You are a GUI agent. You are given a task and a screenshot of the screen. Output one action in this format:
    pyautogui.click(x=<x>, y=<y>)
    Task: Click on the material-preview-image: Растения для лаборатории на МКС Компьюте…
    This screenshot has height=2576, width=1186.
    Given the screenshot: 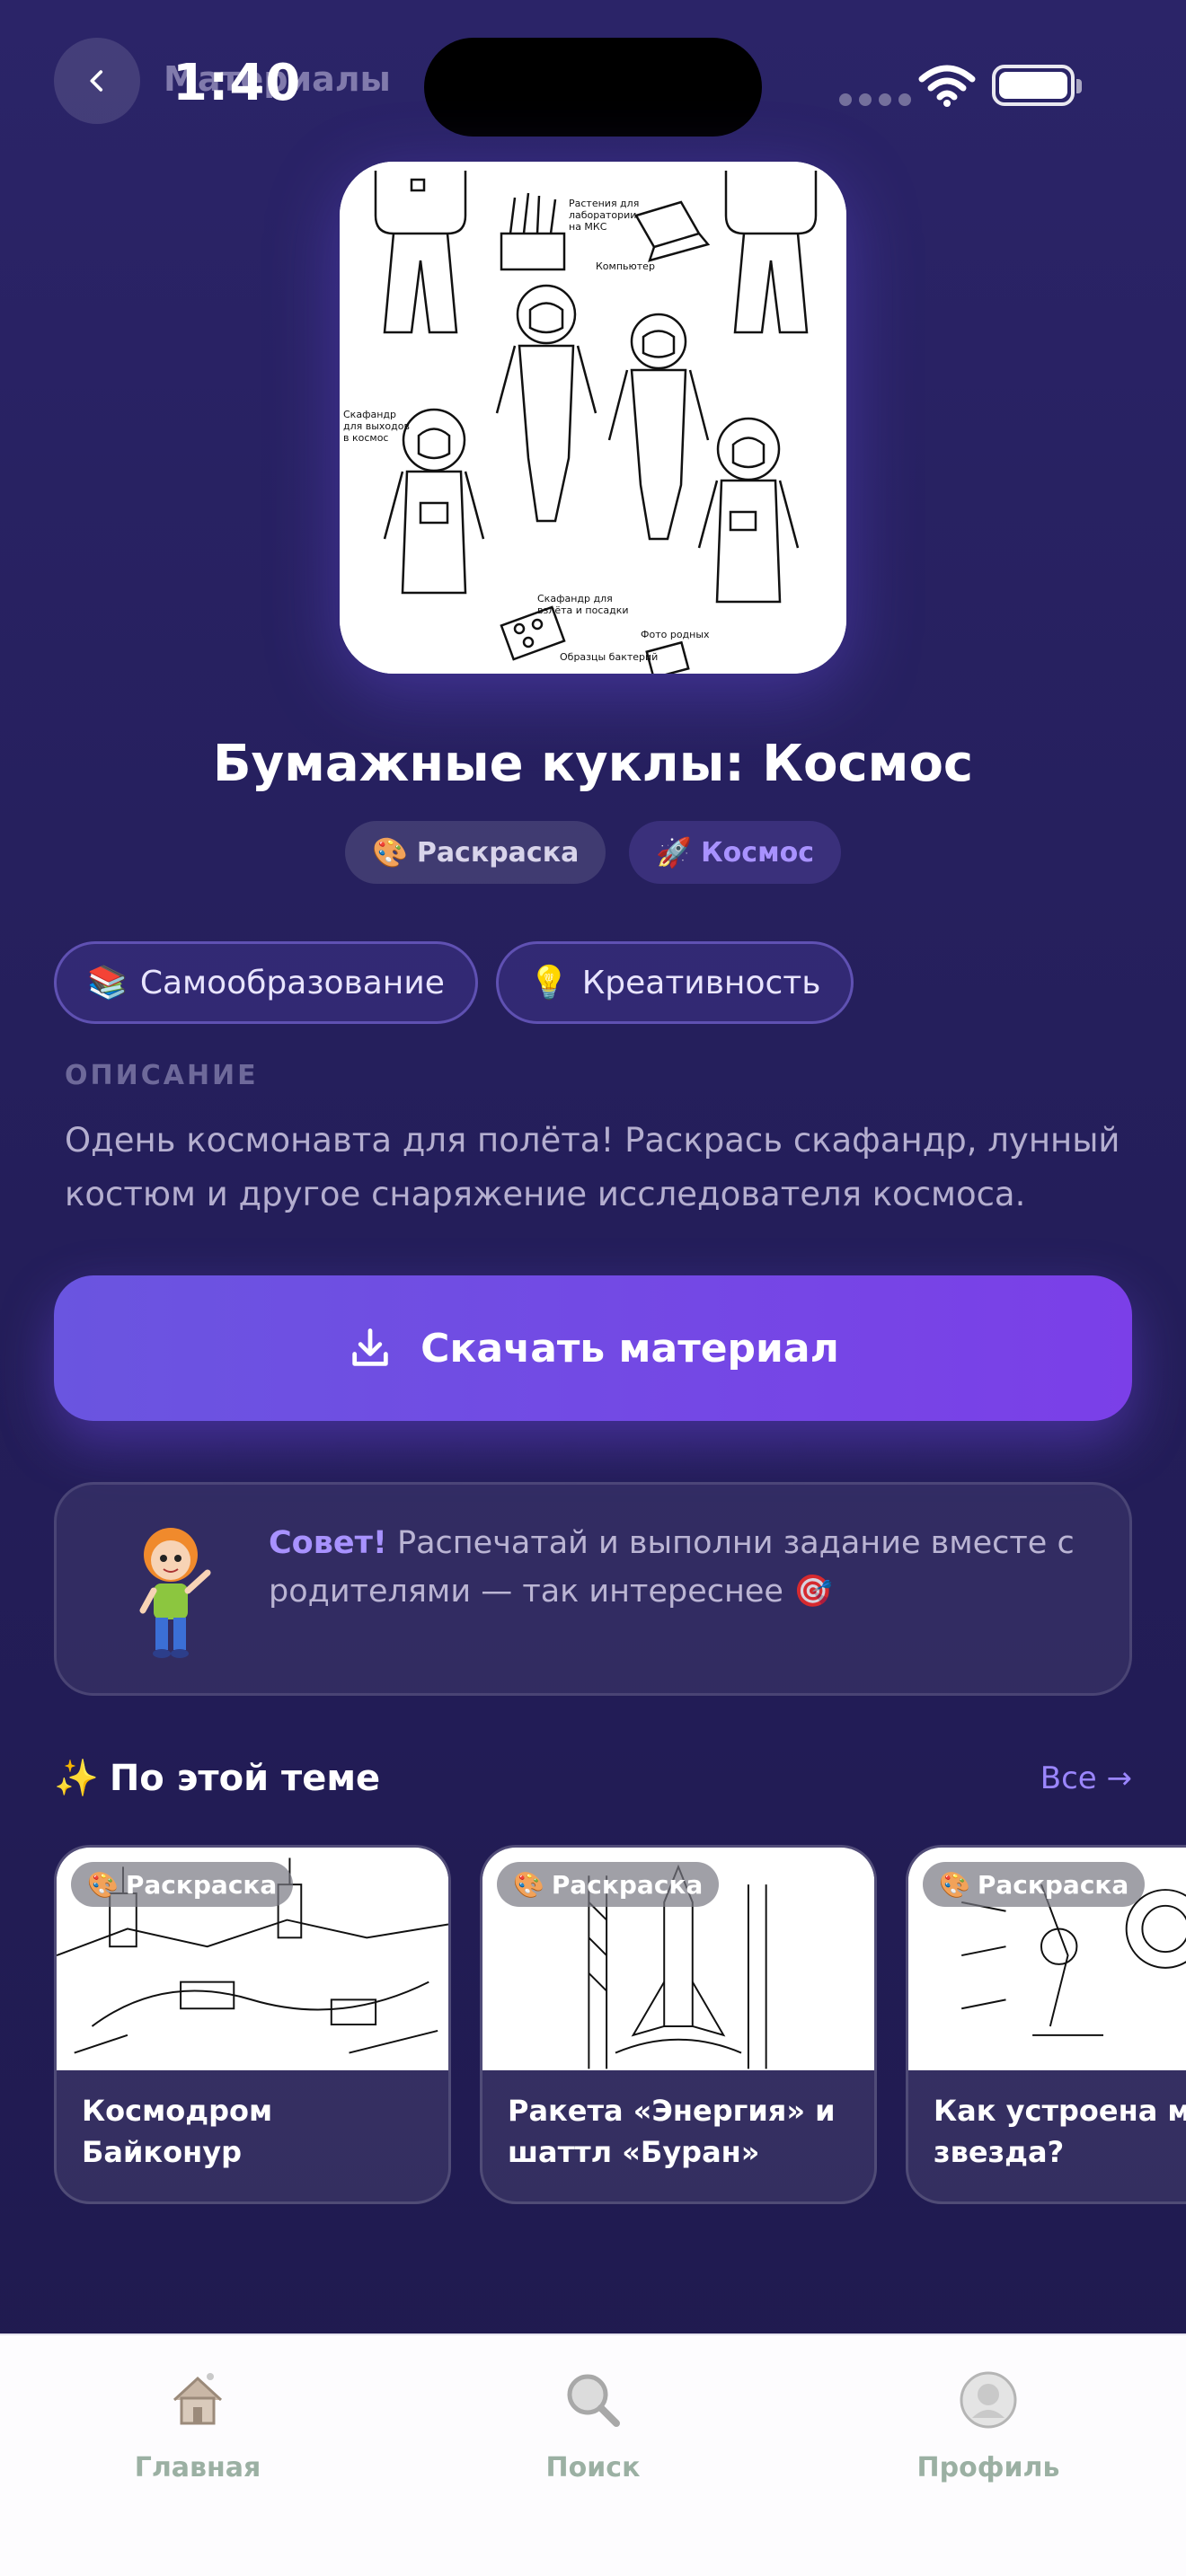 What is the action you would take?
    pyautogui.click(x=593, y=418)
    